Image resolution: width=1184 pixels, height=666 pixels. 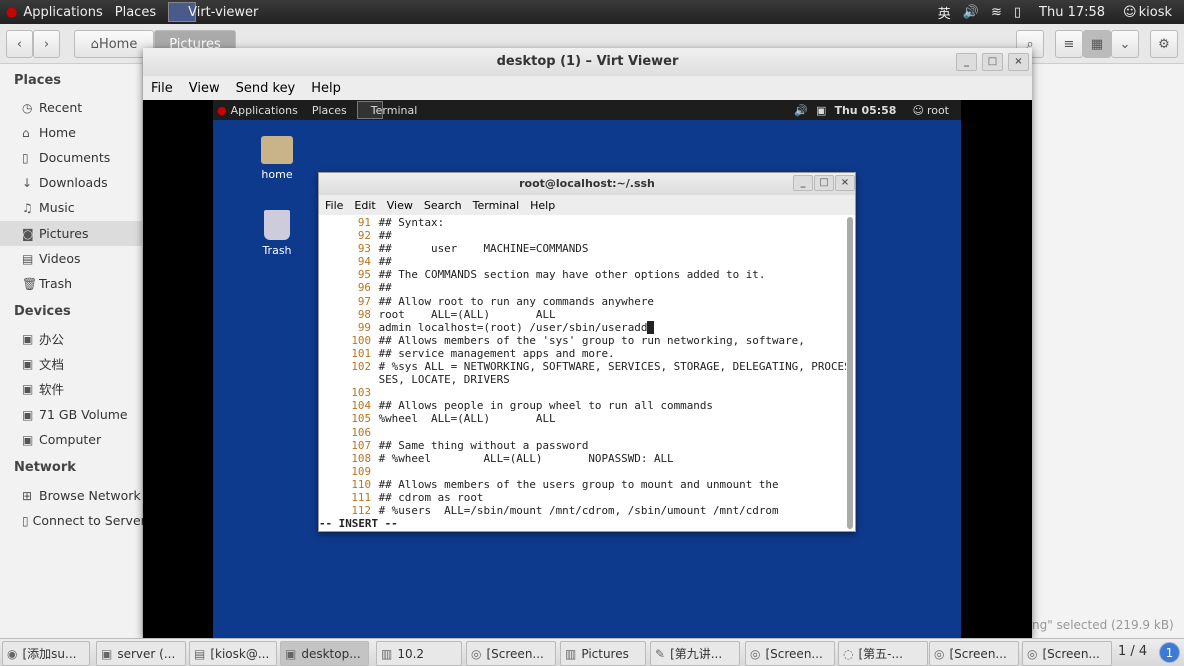 What do you see at coordinates (71, 414) in the screenshot?
I see `sidebar-item-device: ▣ 71 GB Volume` at bounding box center [71, 414].